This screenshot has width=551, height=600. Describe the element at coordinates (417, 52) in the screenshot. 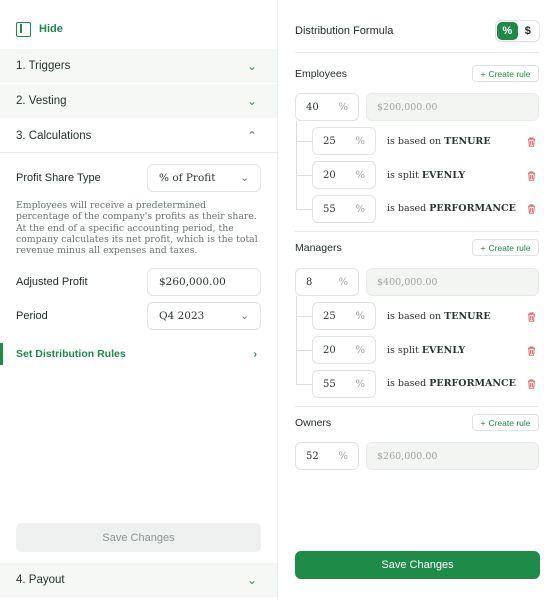

I see `divider` at that location.